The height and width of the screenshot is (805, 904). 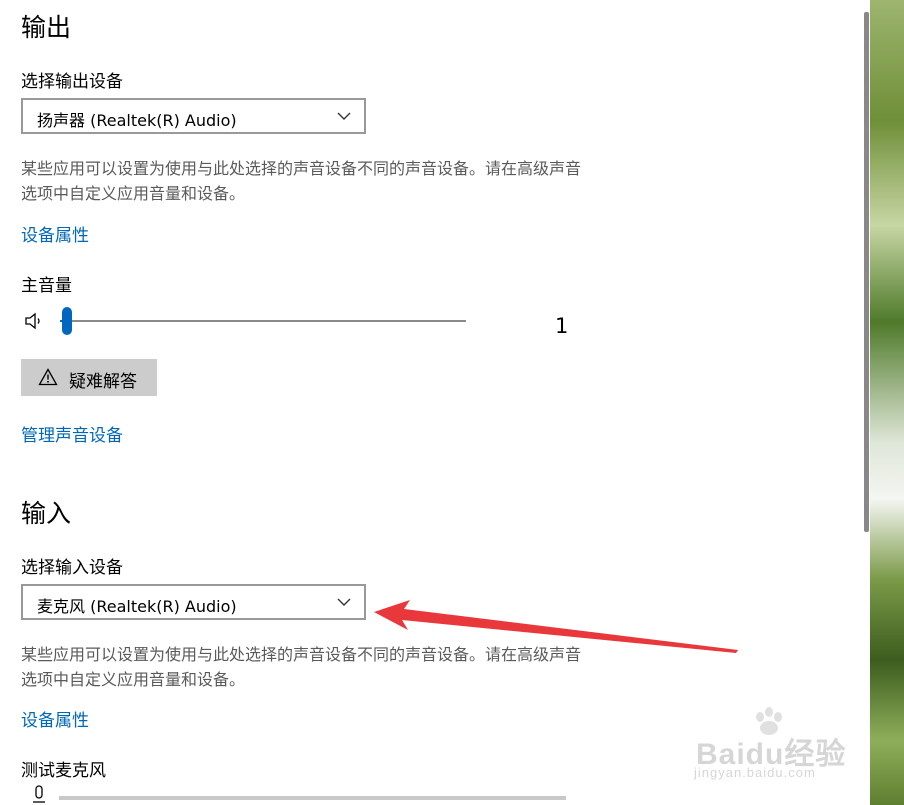 What do you see at coordinates (39, 794) in the screenshot?
I see `microphone-icon` at bounding box center [39, 794].